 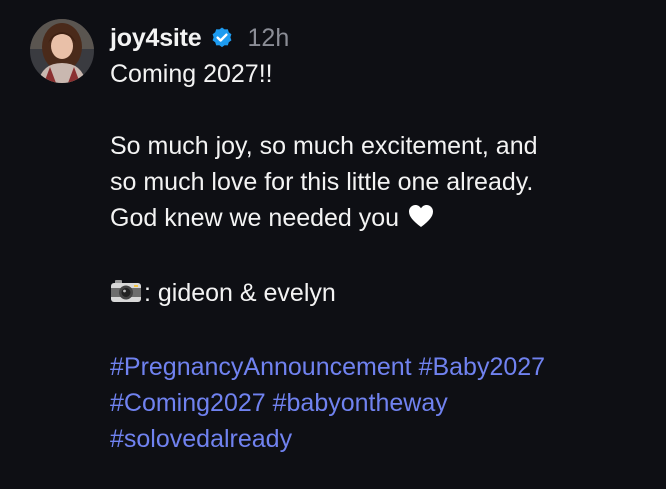 What do you see at coordinates (380, 38) in the screenshot?
I see `post-header: joy4site 12h` at bounding box center [380, 38].